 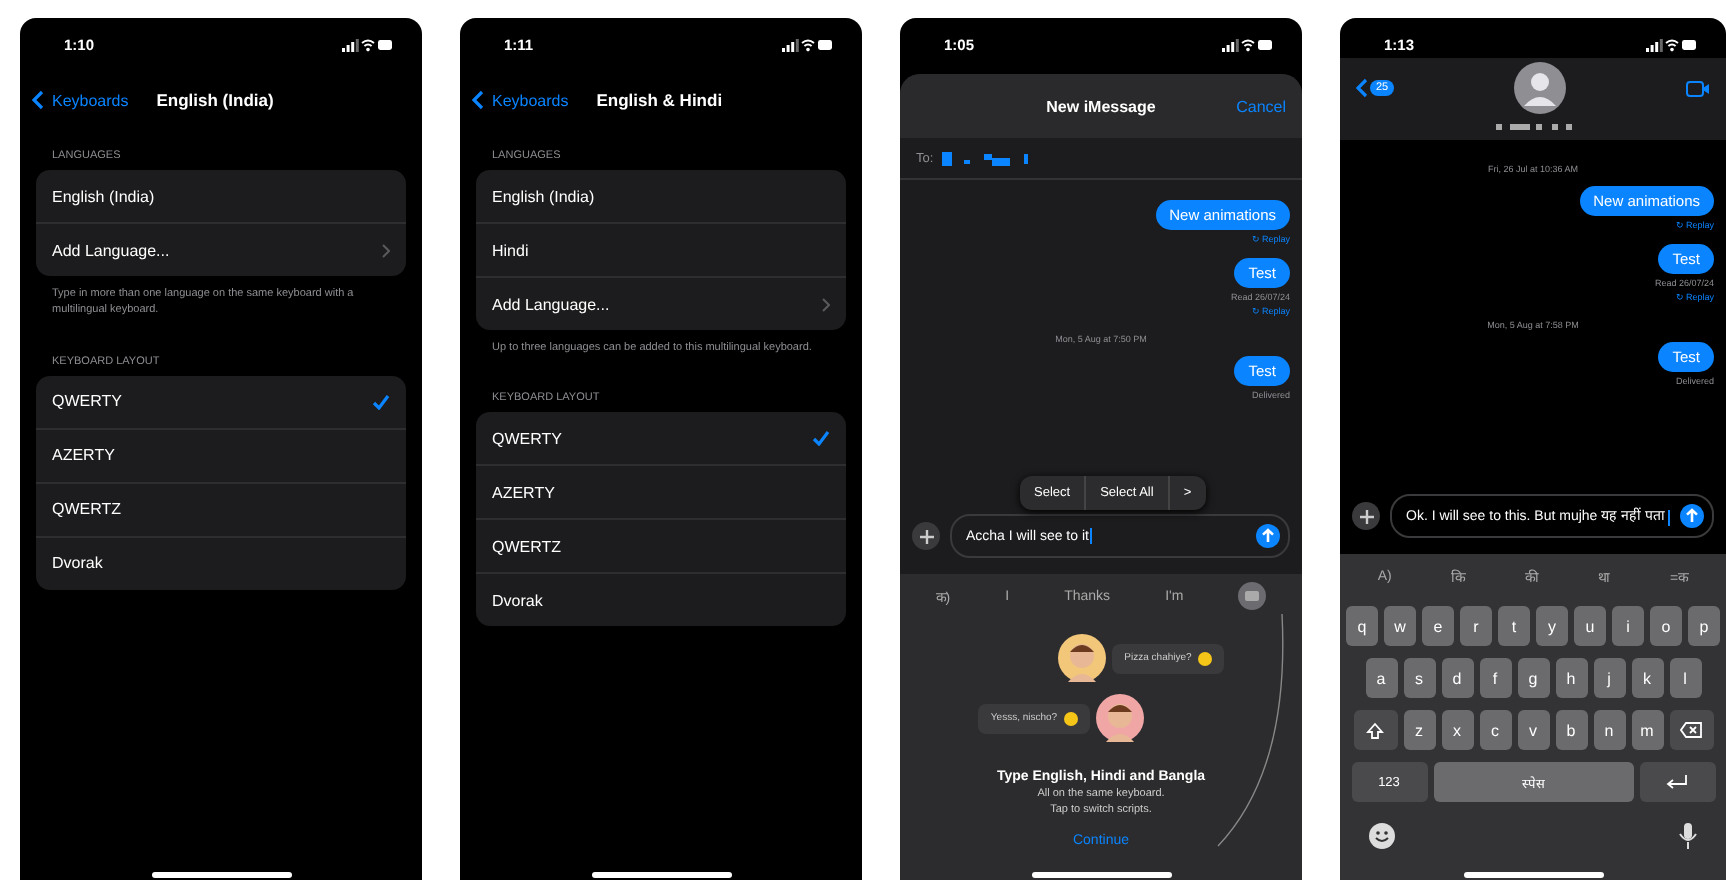 What do you see at coordinates (1495, 678) in the screenshot?
I see `keyboard-key: f` at bounding box center [1495, 678].